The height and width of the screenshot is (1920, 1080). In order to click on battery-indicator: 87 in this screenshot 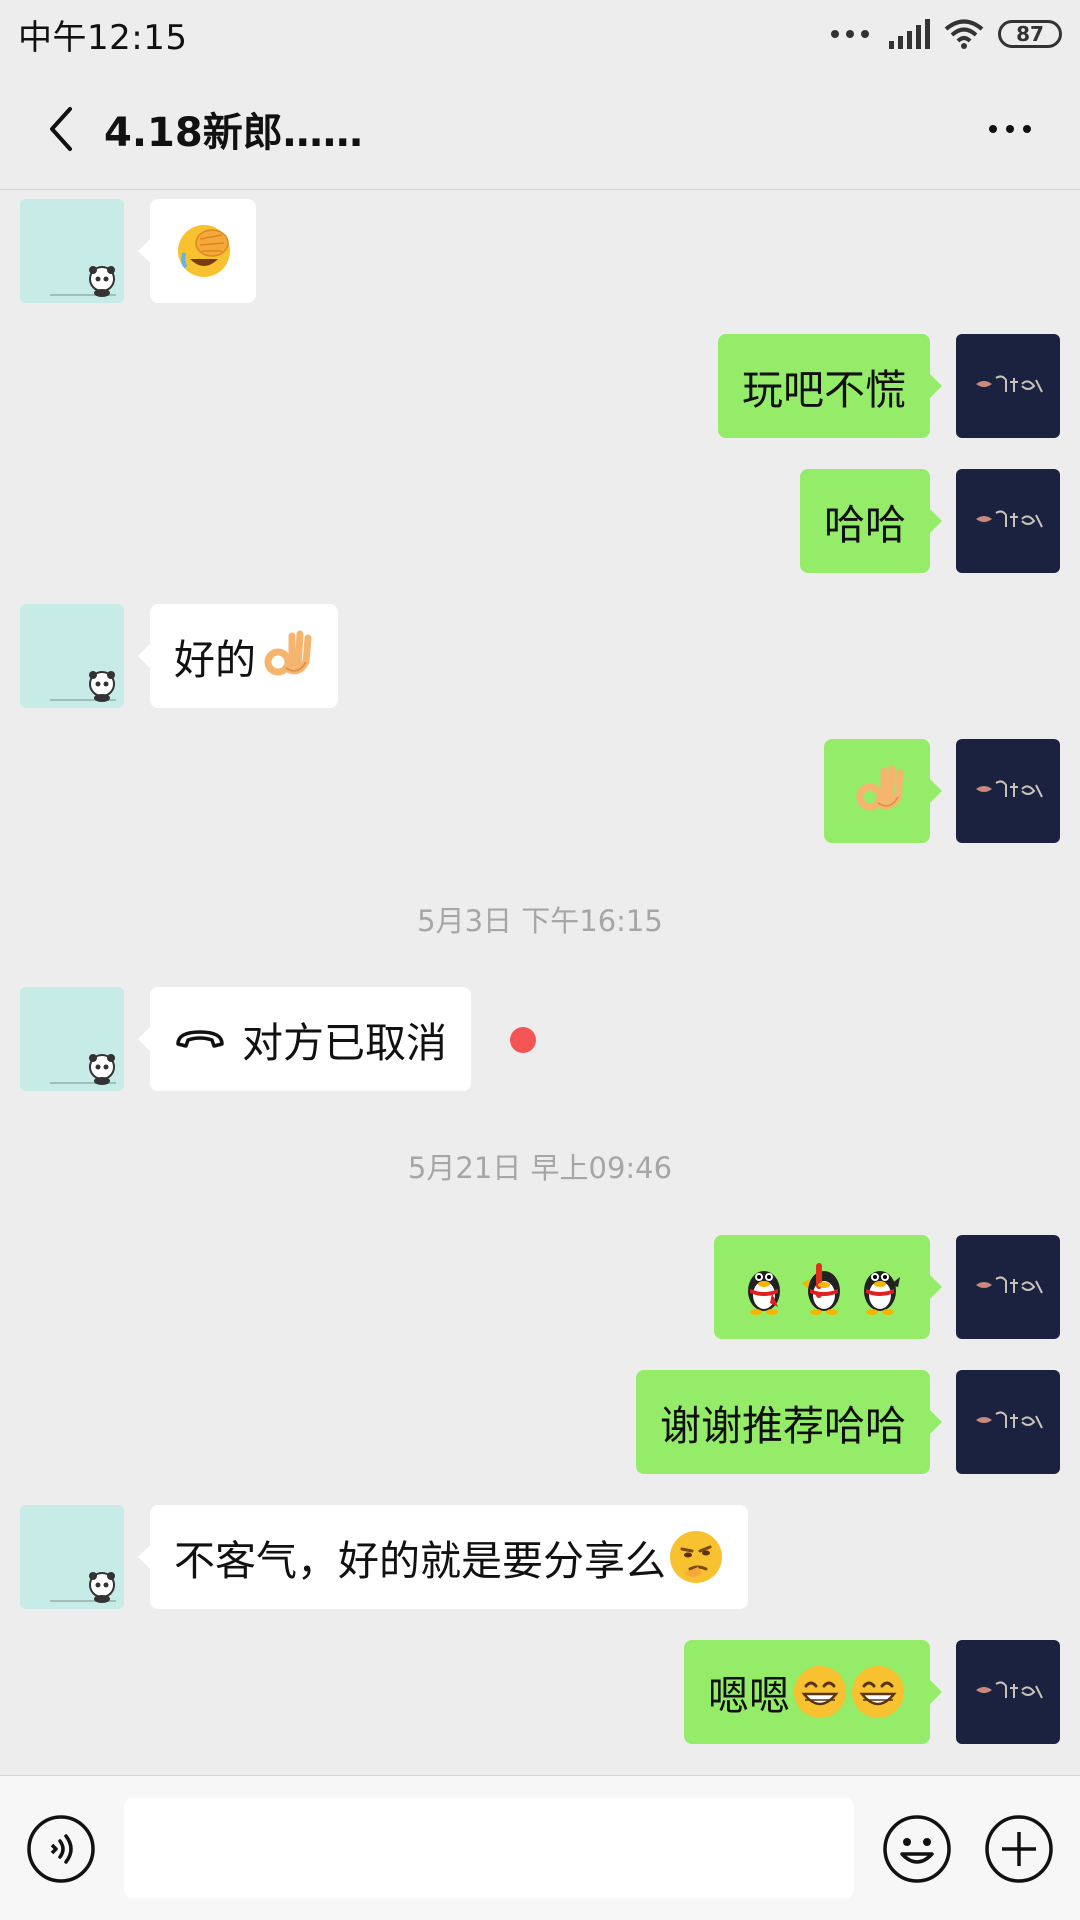, I will do `click(1030, 34)`.